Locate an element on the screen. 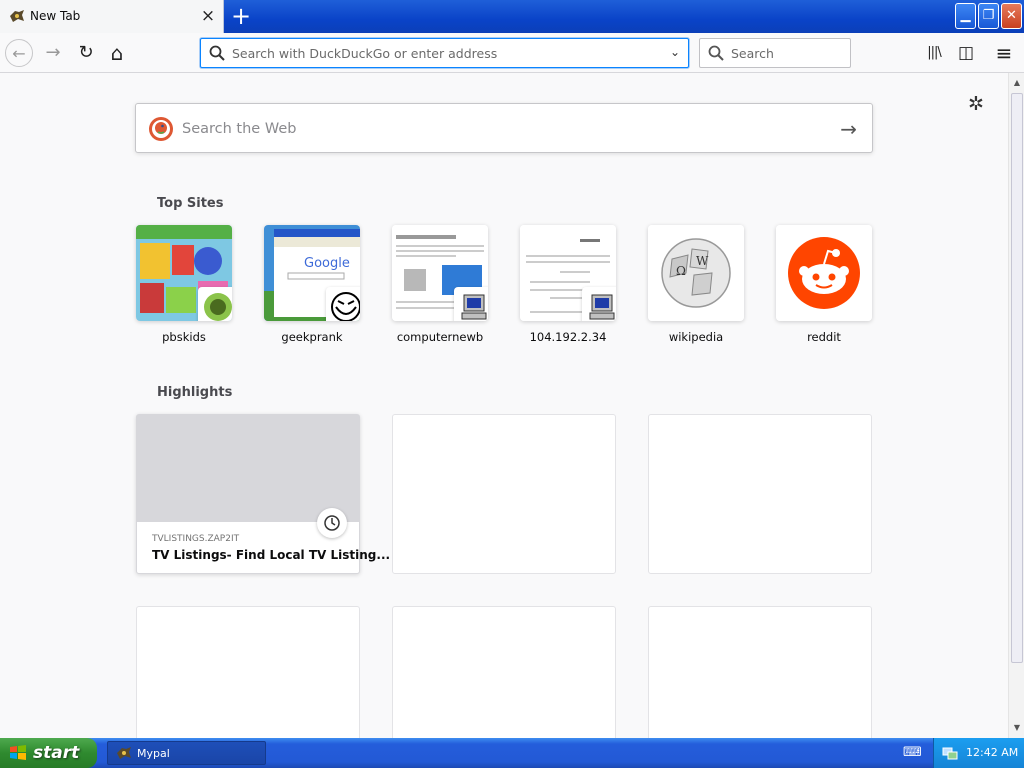 This screenshot has height=768, width=1024. chevron-down-icon: ⌄ is located at coordinates (675, 52).